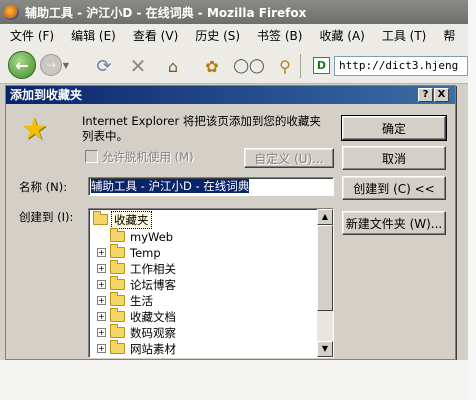 This screenshot has height=400, width=476. What do you see at coordinates (325, 217) in the screenshot?
I see `scroll-up-icon: ▲` at bounding box center [325, 217].